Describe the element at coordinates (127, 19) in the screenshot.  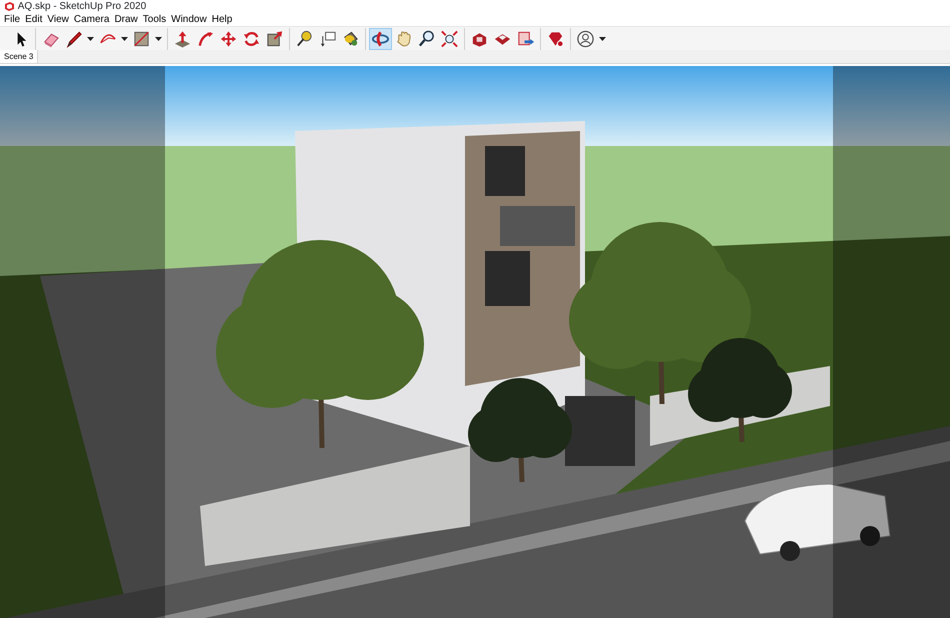
I see `menu-item: Draw` at that location.